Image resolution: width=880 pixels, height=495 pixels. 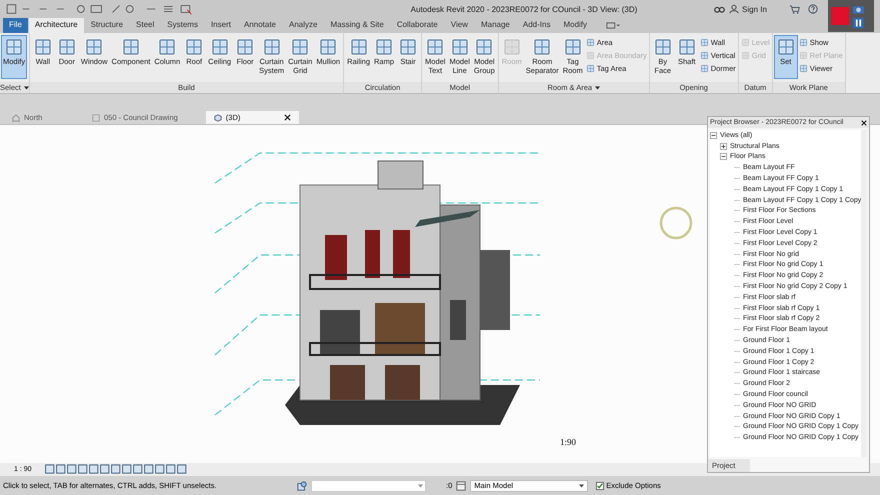 What do you see at coordinates (754, 9) in the screenshot?
I see `sign-in-link: Sign In` at bounding box center [754, 9].